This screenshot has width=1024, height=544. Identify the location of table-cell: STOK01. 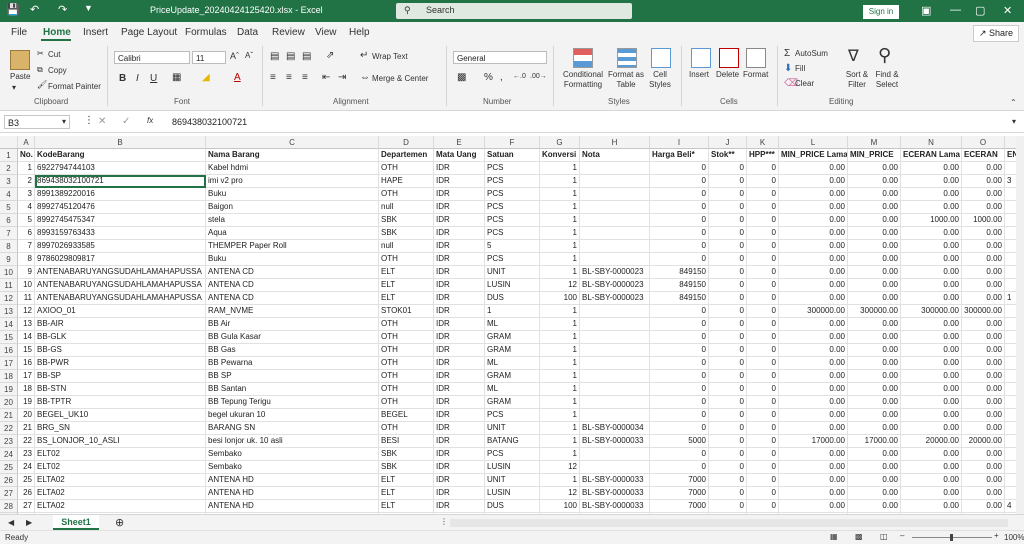
(406, 311).